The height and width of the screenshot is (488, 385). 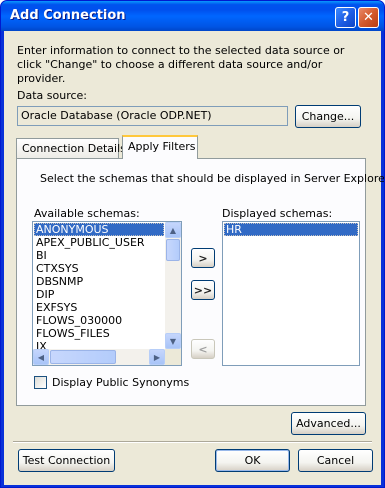 I want to click on data-source-field: Oracle Database (Oracle ODP.NET), so click(x=152, y=116).